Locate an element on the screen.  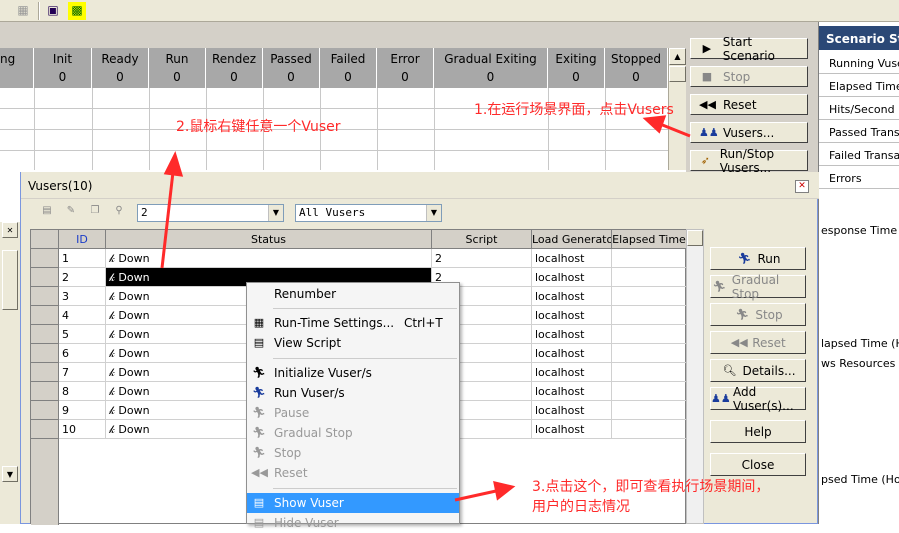
arrow-to-vuser-row is located at coordinates (167, 220).